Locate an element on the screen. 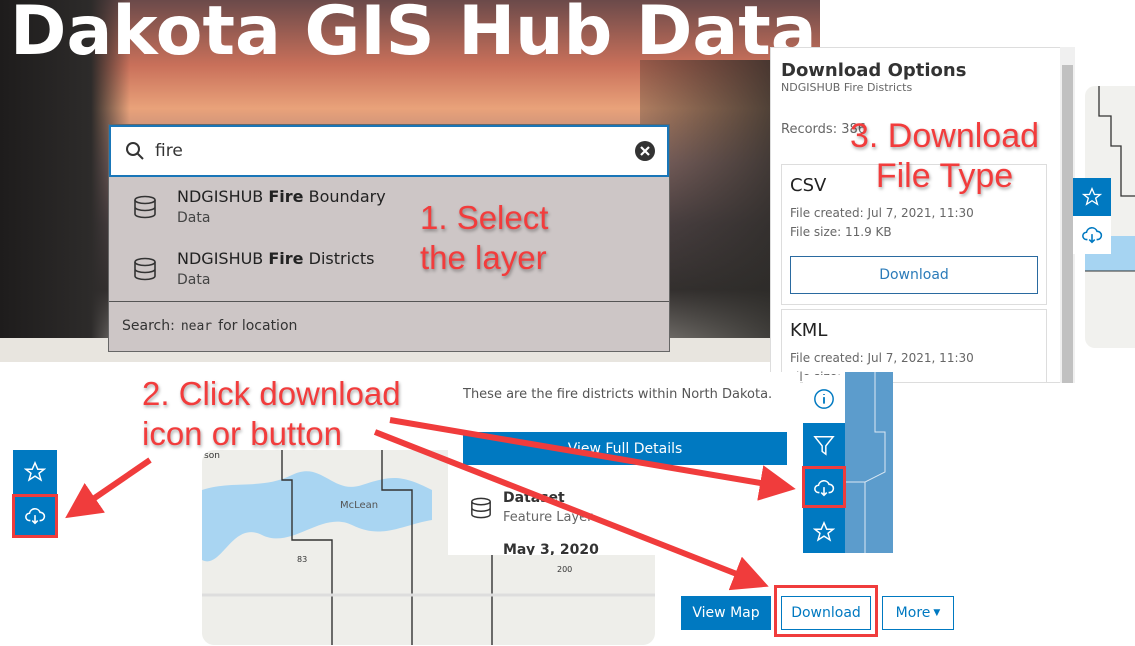  dataset-type: Dataset is located at coordinates (534, 498).